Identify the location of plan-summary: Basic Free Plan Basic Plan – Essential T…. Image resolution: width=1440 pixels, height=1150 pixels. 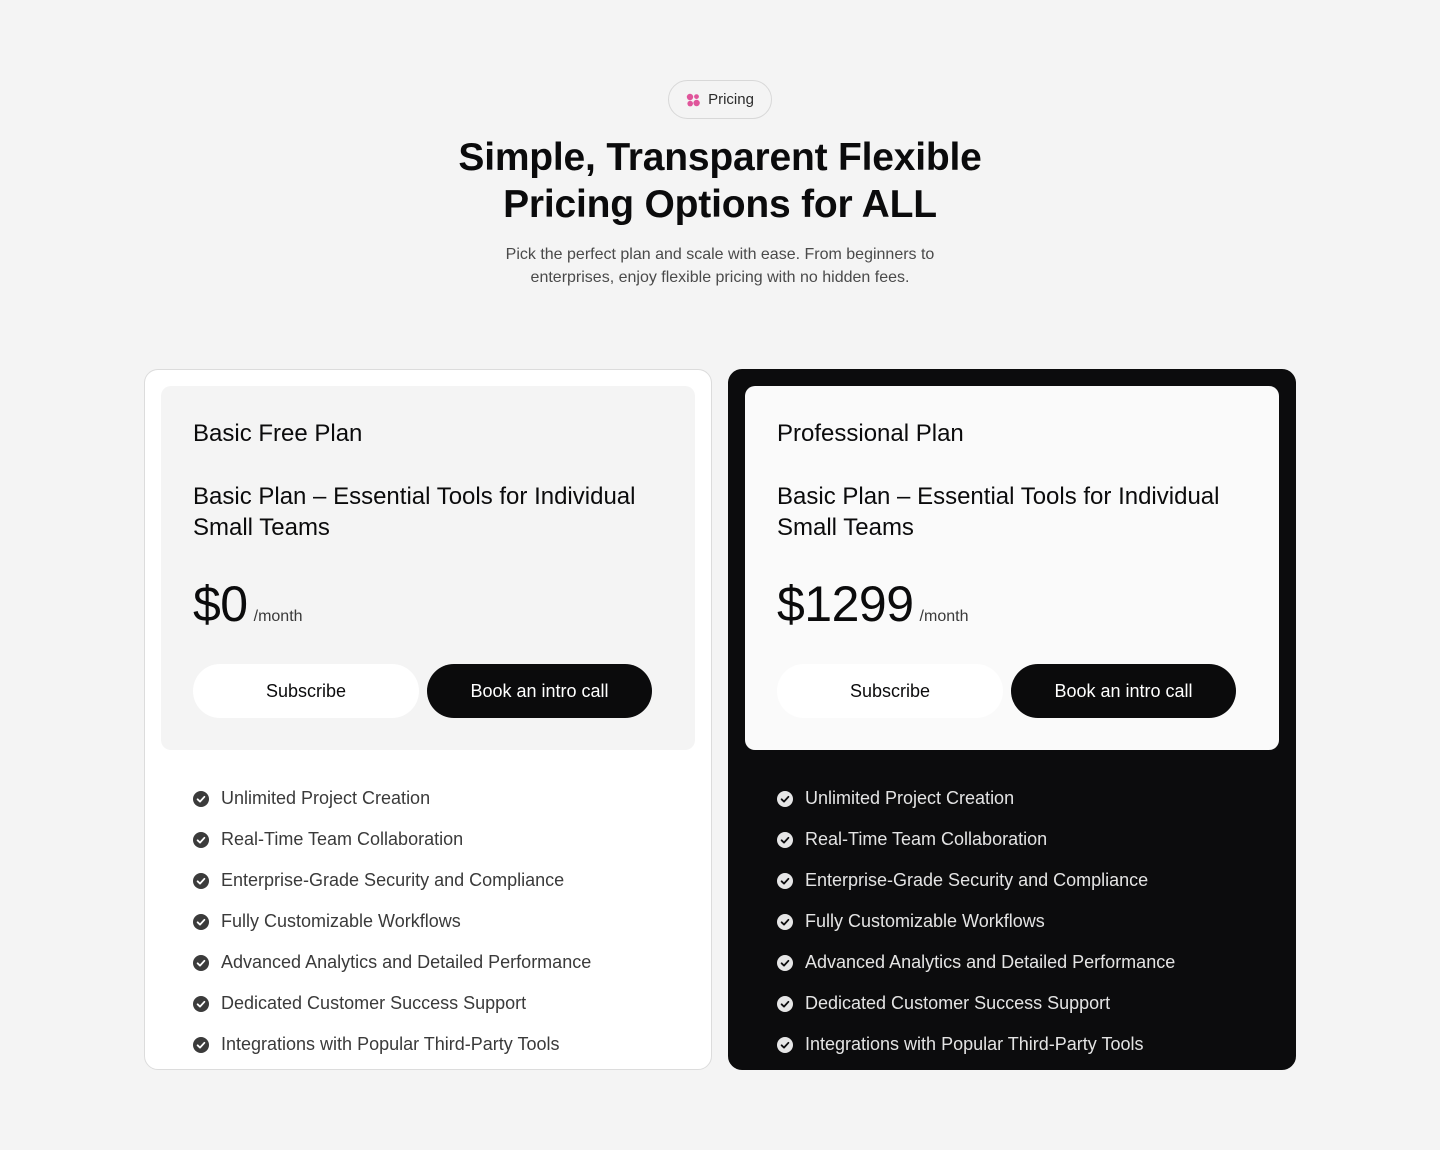
(428, 568).